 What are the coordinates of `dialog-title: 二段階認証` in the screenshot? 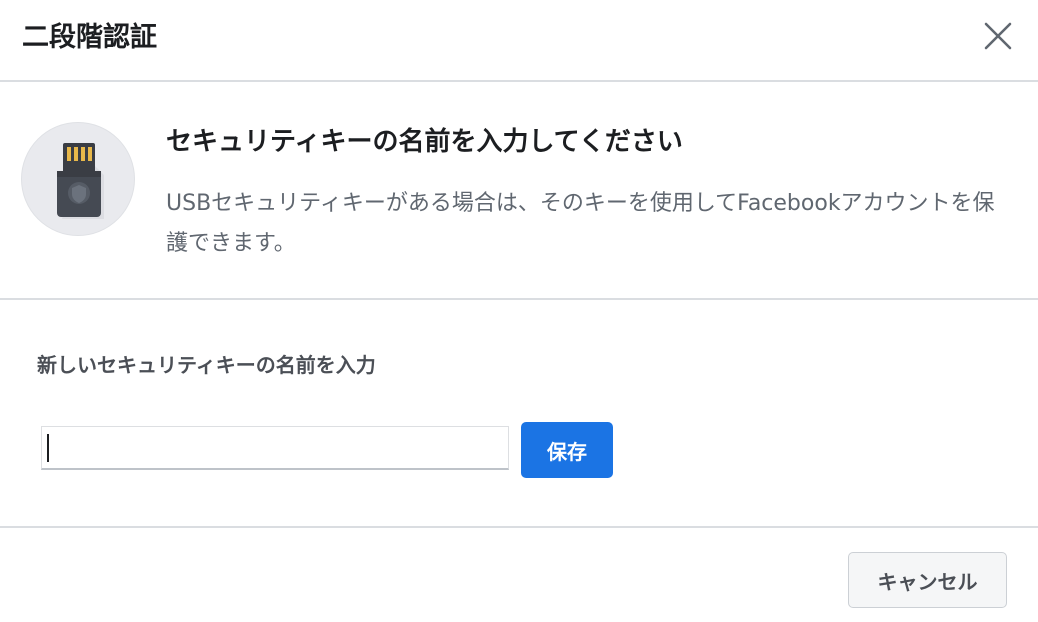 It's located at (89, 37).